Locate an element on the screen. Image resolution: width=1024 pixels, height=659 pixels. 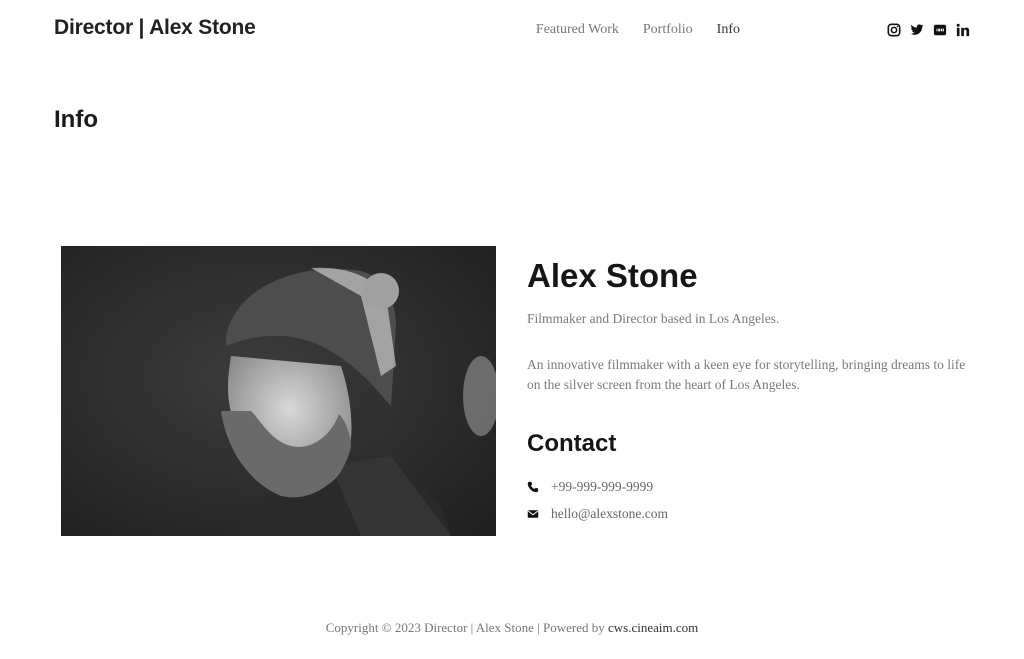
phone-icon is located at coordinates (533, 487).